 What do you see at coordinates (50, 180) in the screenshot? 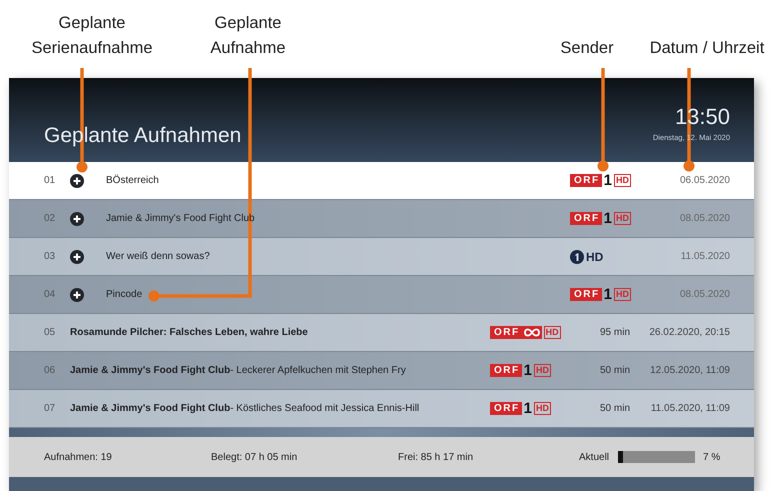
I see `row-number: 01` at bounding box center [50, 180].